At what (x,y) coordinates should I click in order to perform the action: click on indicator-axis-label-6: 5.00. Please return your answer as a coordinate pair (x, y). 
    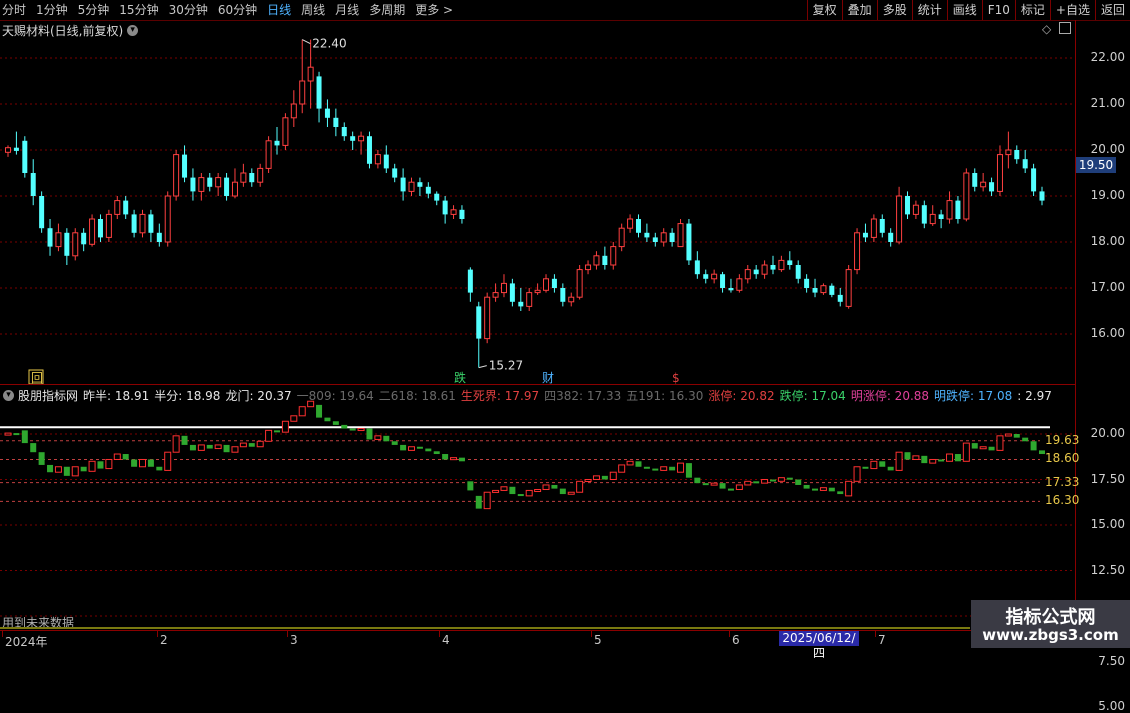
    Looking at the image, I should click on (1111, 706).